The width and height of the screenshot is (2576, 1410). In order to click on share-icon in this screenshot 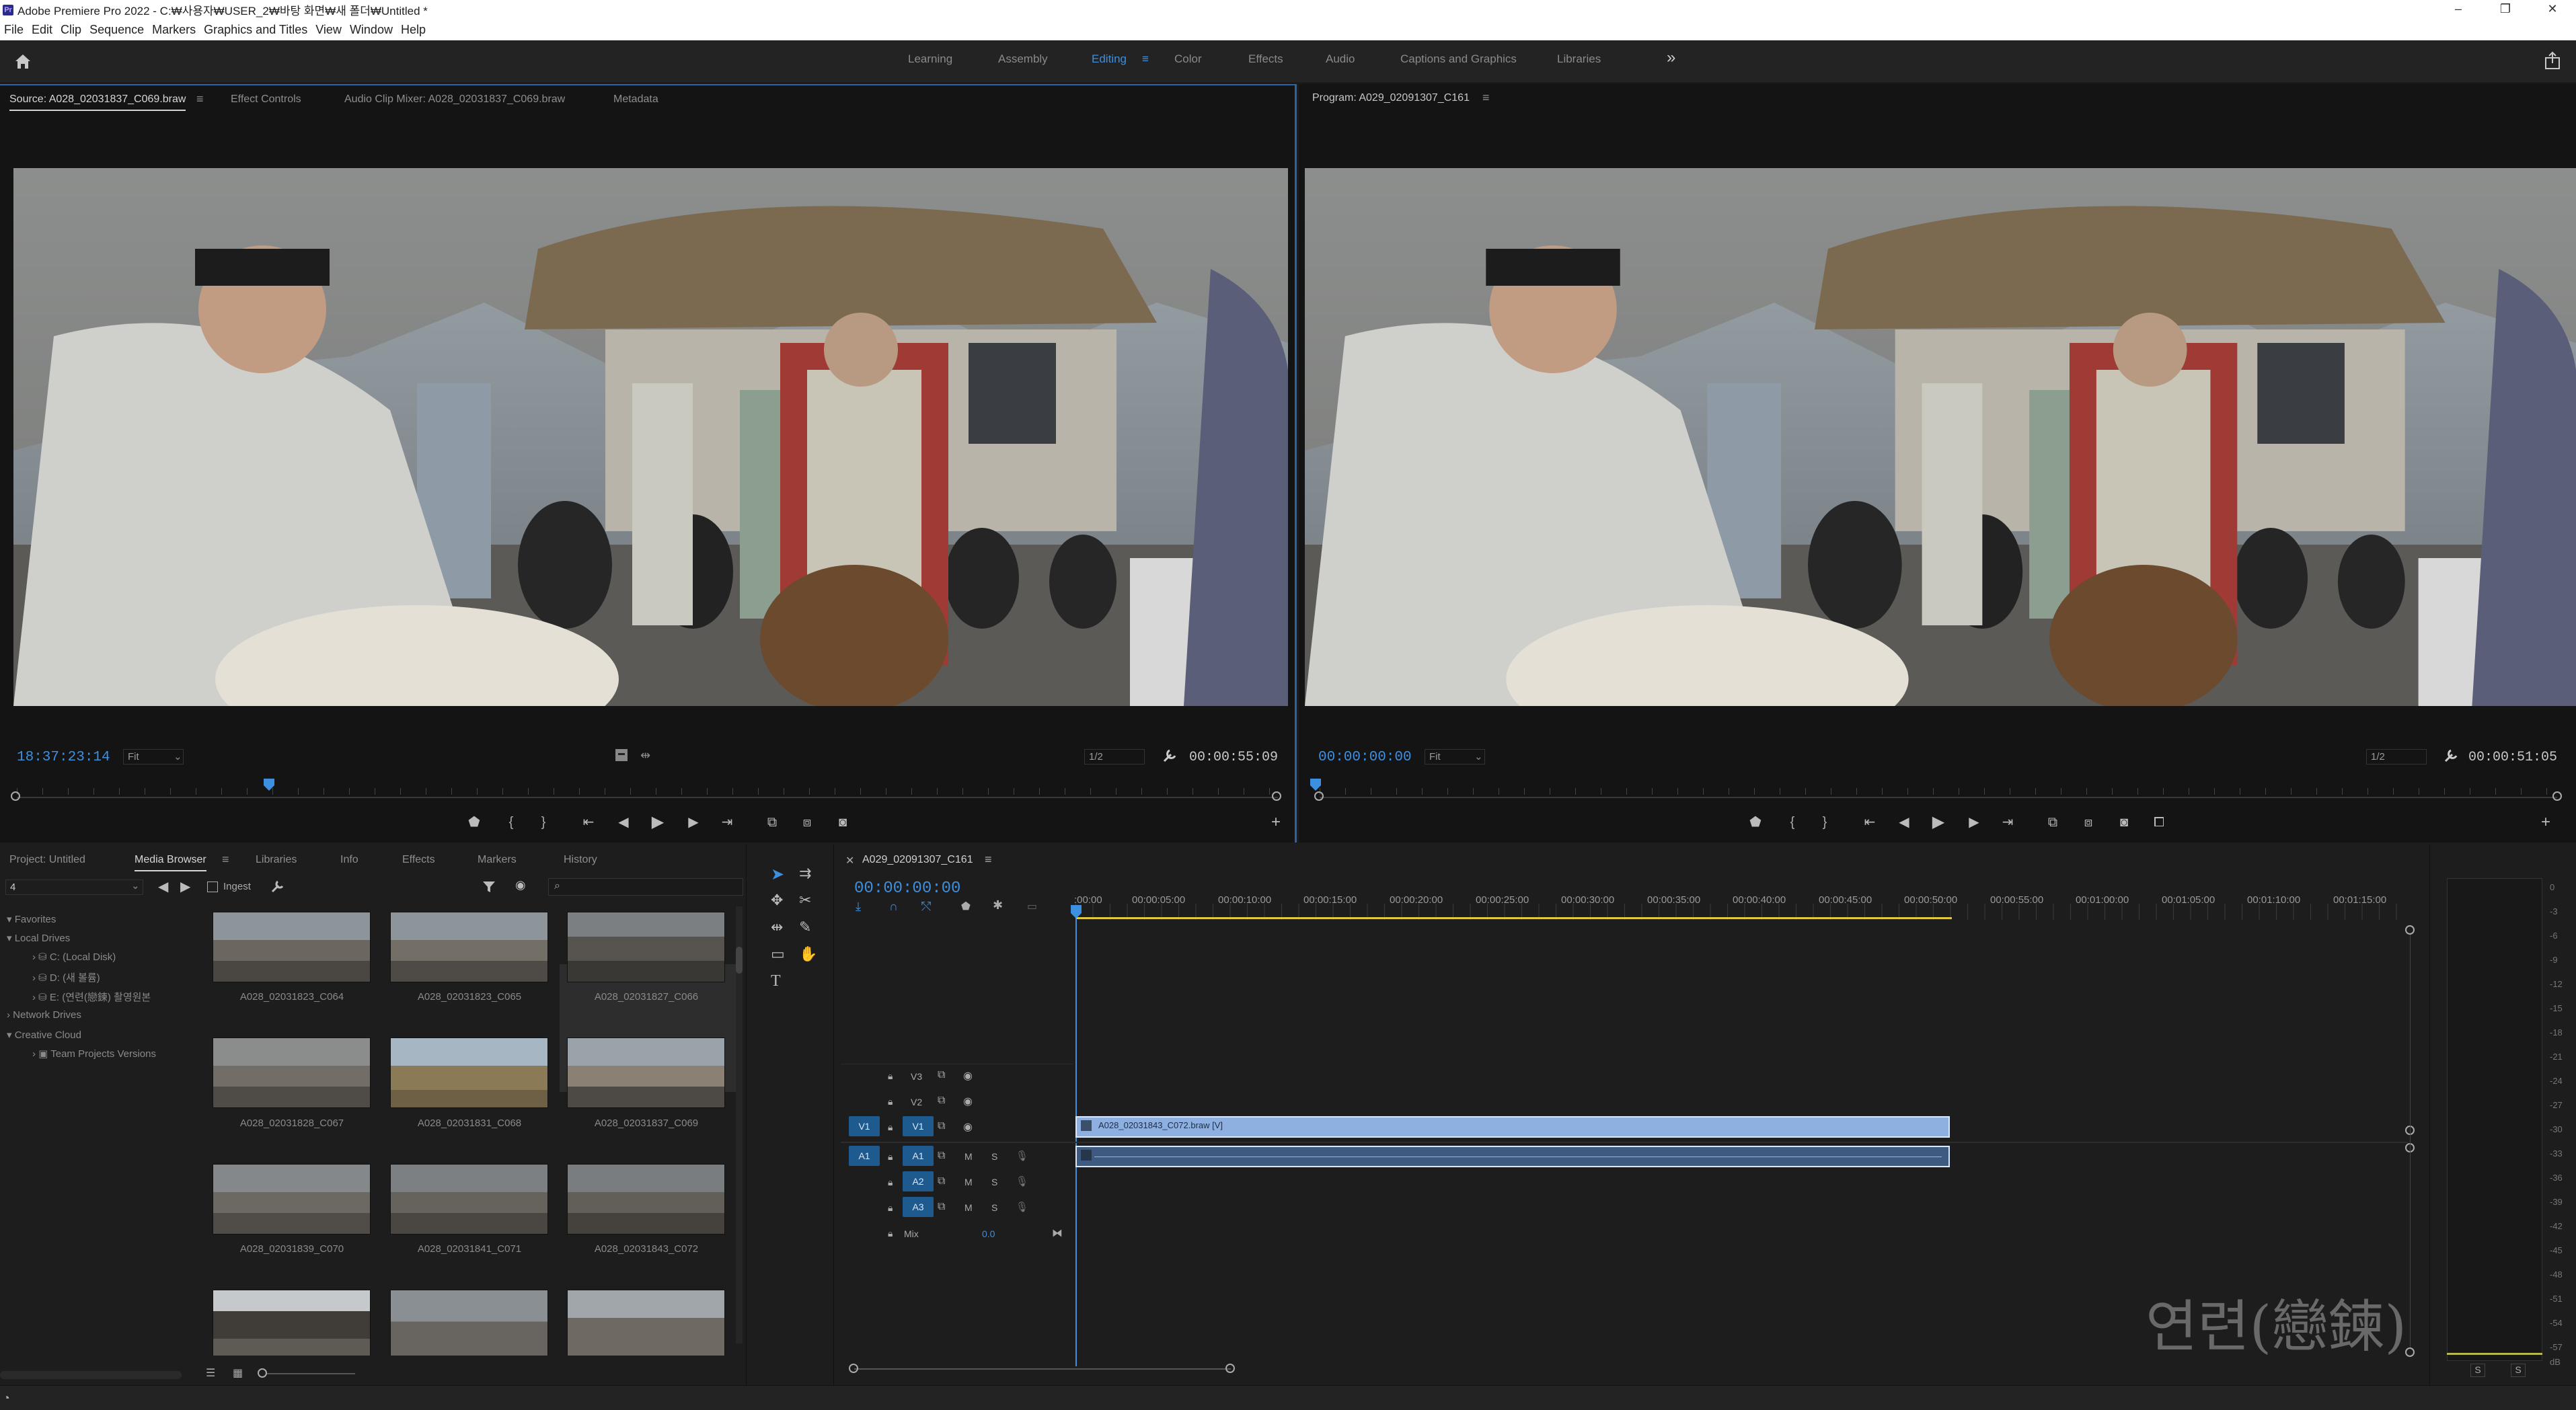, I will do `click(2552, 61)`.